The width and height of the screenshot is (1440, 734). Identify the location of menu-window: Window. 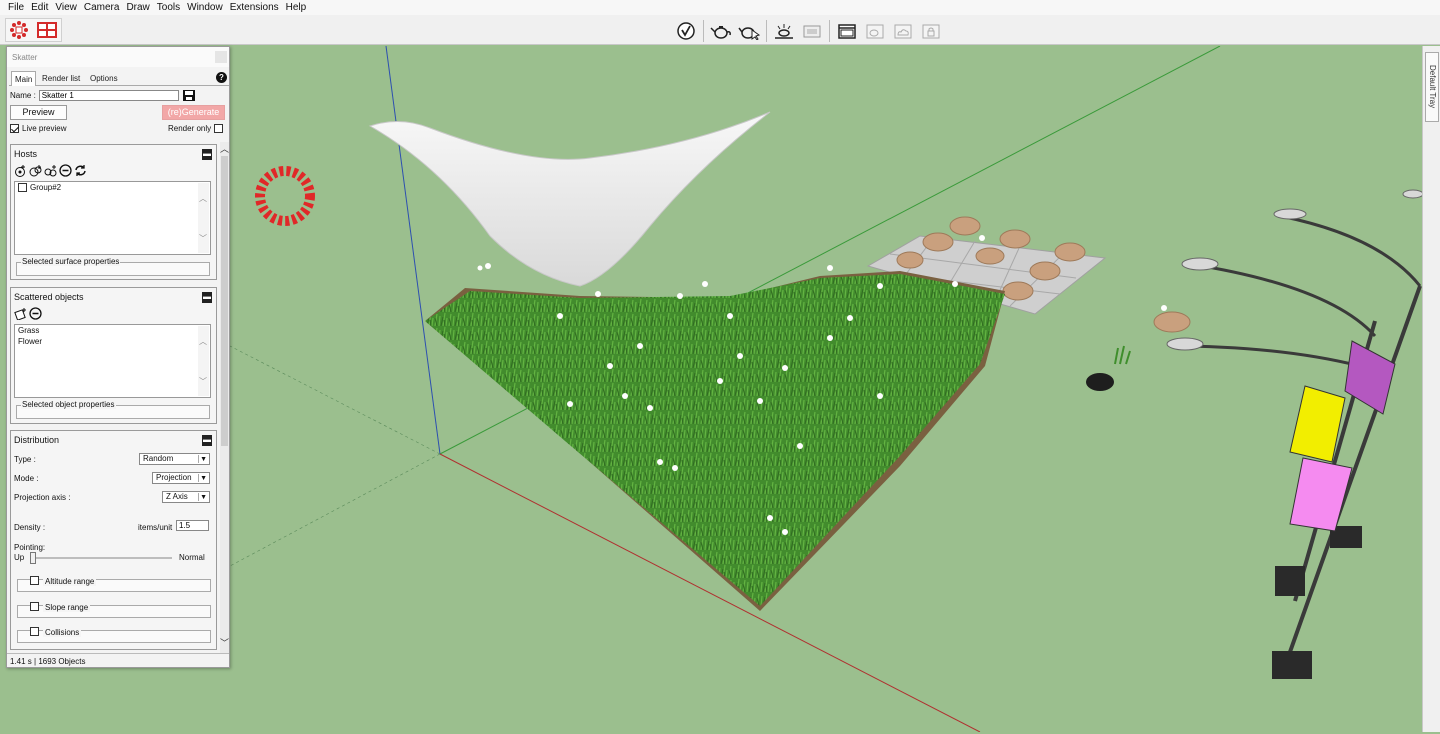
(206, 7).